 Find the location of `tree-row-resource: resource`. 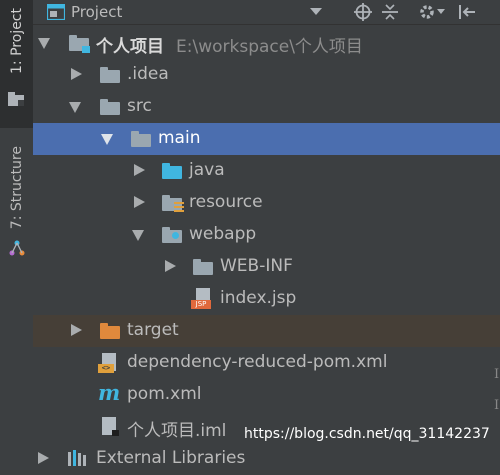

tree-row-resource: resource is located at coordinates (266, 203).